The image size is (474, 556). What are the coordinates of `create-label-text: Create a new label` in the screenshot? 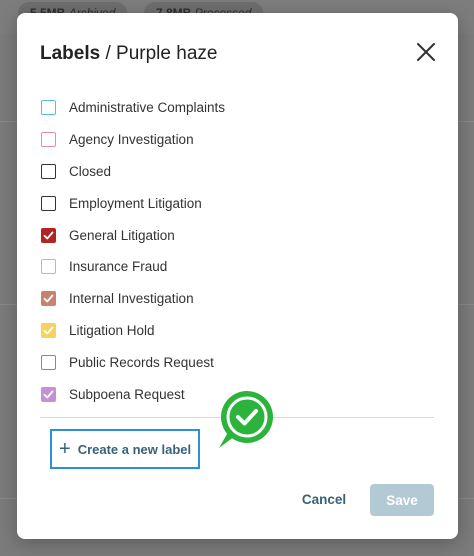 It's located at (134, 449).